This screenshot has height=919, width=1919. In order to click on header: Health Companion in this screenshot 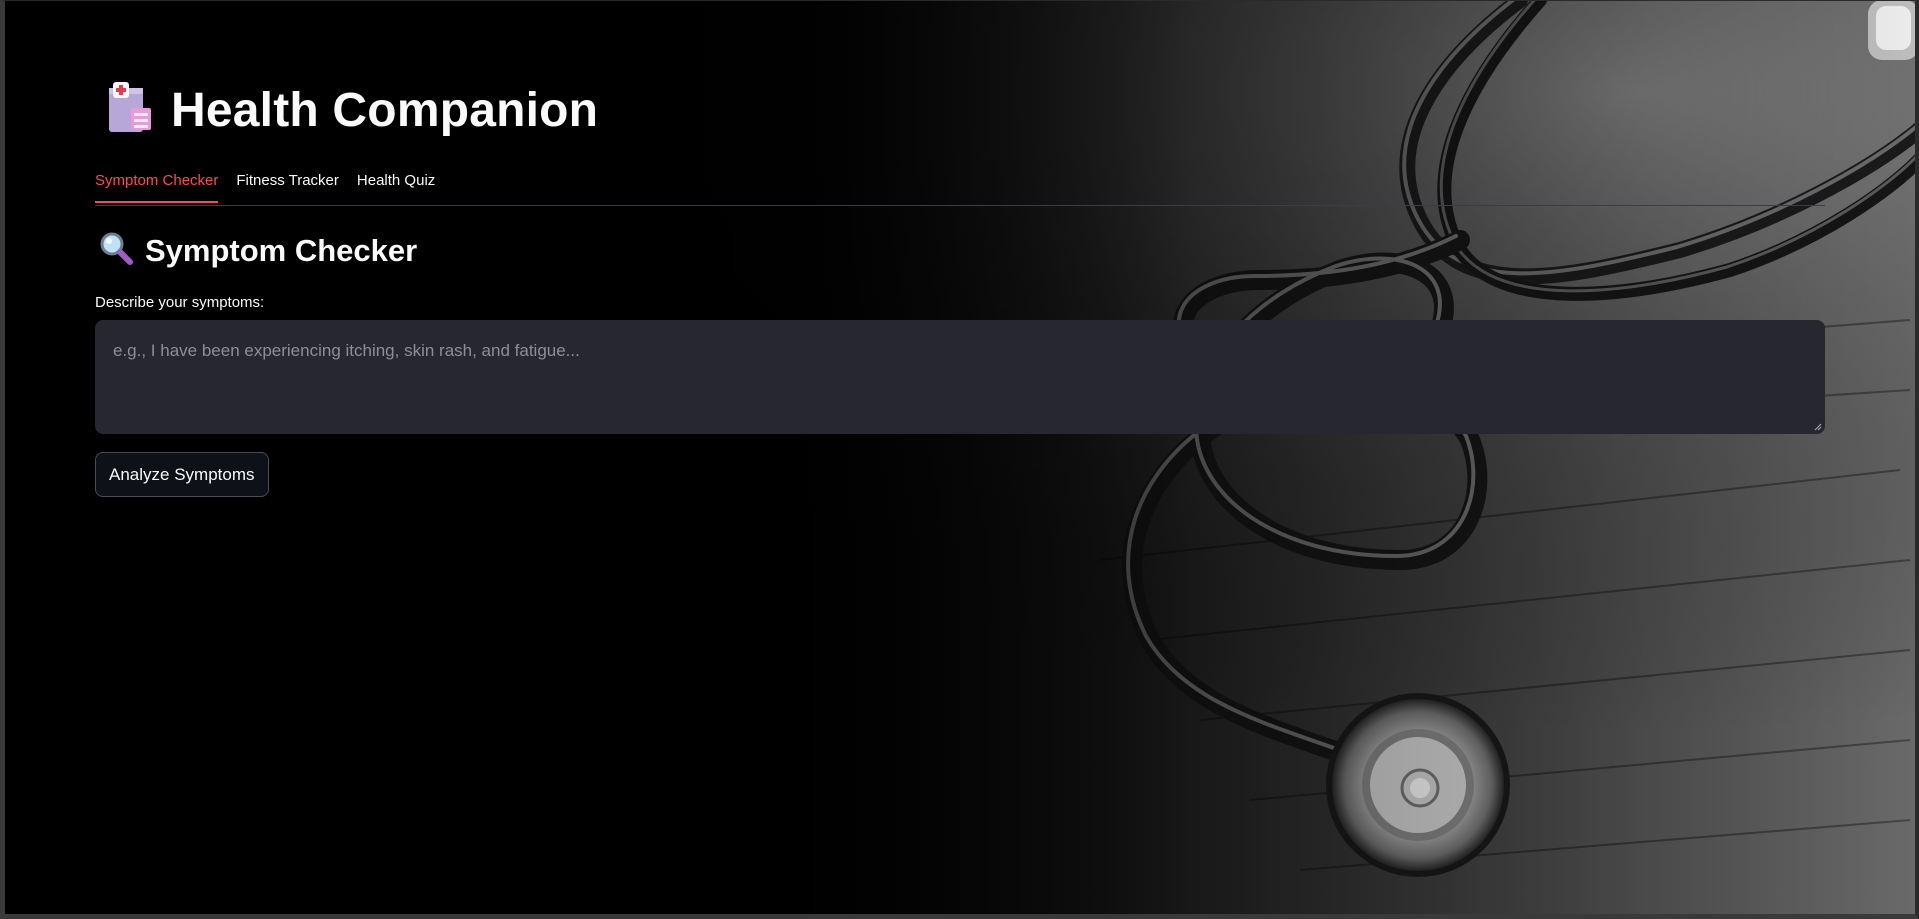, I will do `click(351, 110)`.